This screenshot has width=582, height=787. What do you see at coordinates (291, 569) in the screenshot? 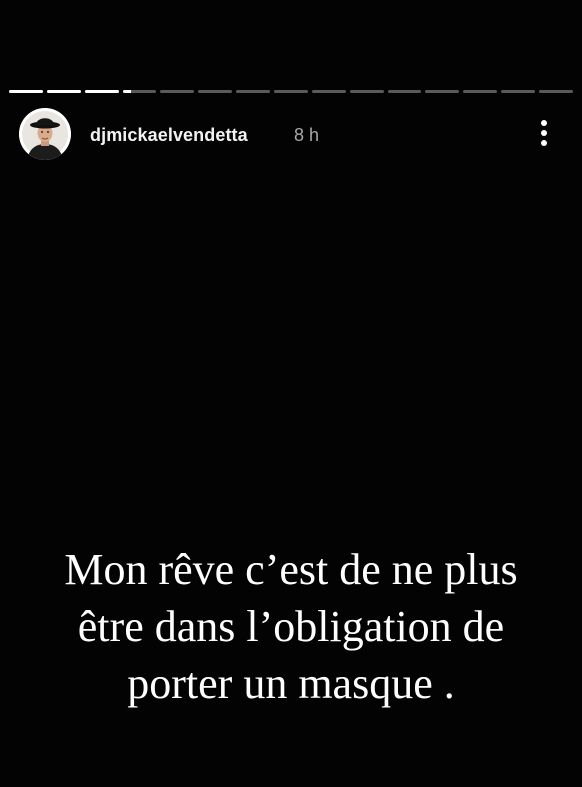
I see `caption-line: Mon rêve c’est de ne plus` at bounding box center [291, 569].